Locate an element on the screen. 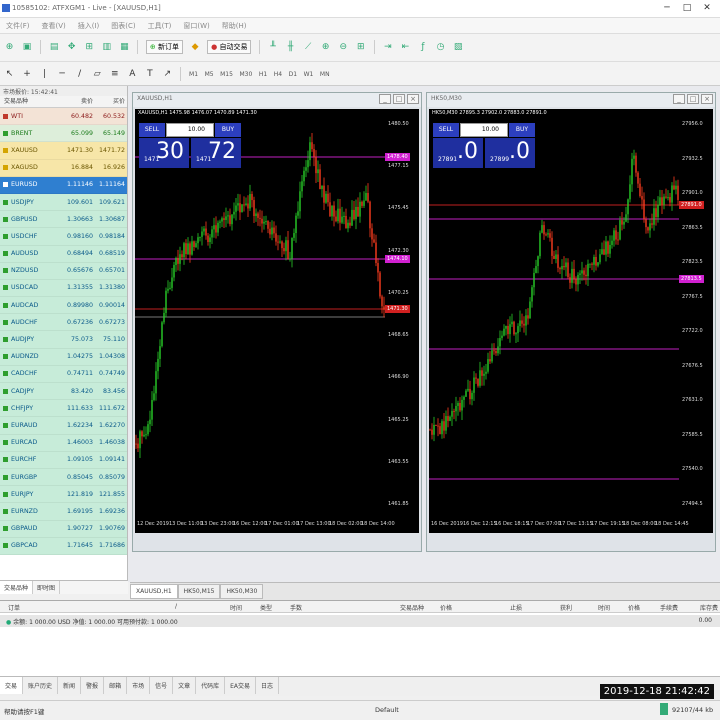 The height and width of the screenshot is (720, 720). channel-icon: ▱ is located at coordinates (97, 74).